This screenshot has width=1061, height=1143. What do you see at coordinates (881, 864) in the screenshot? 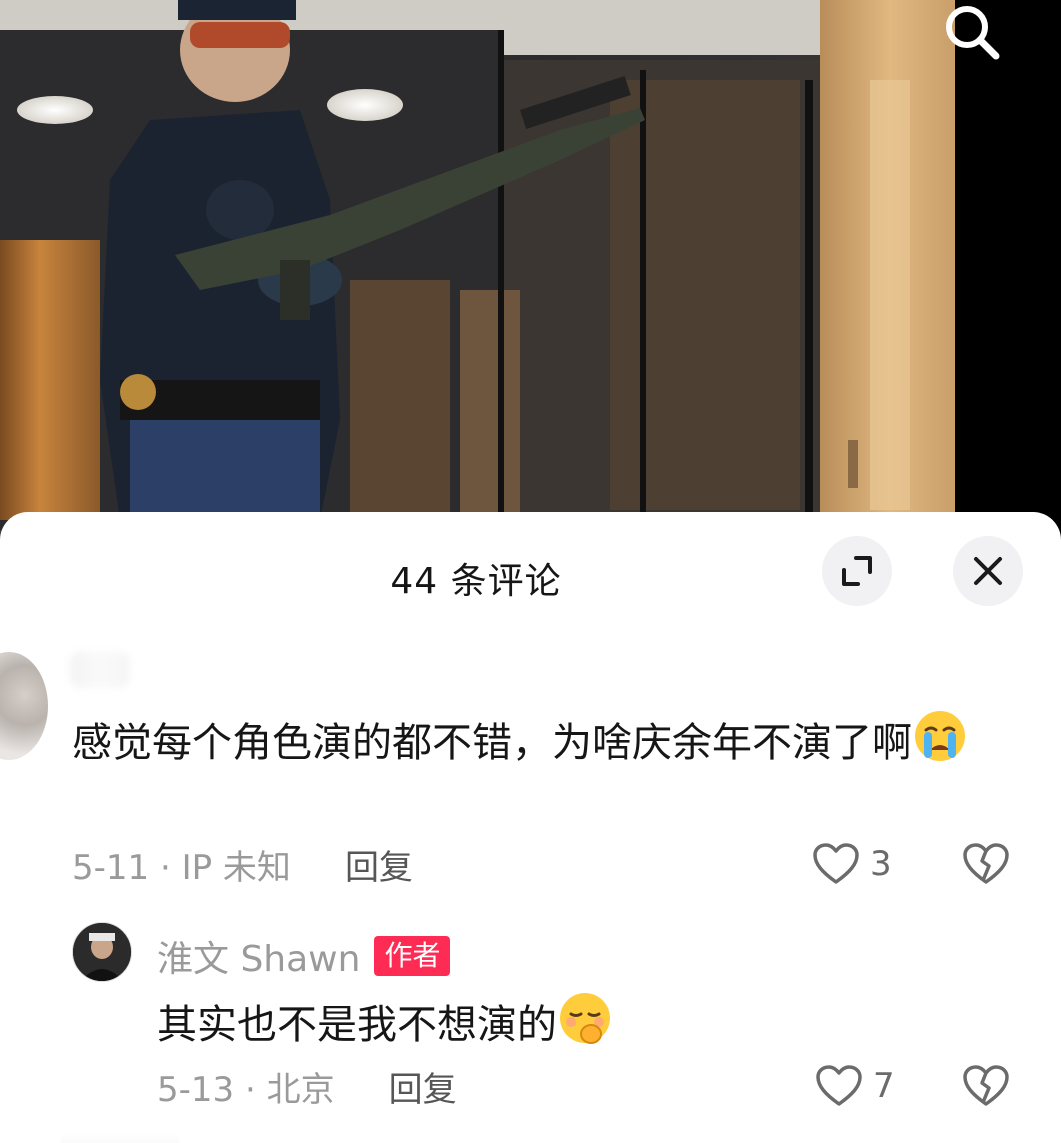
I see `like-count: 3` at bounding box center [881, 864].